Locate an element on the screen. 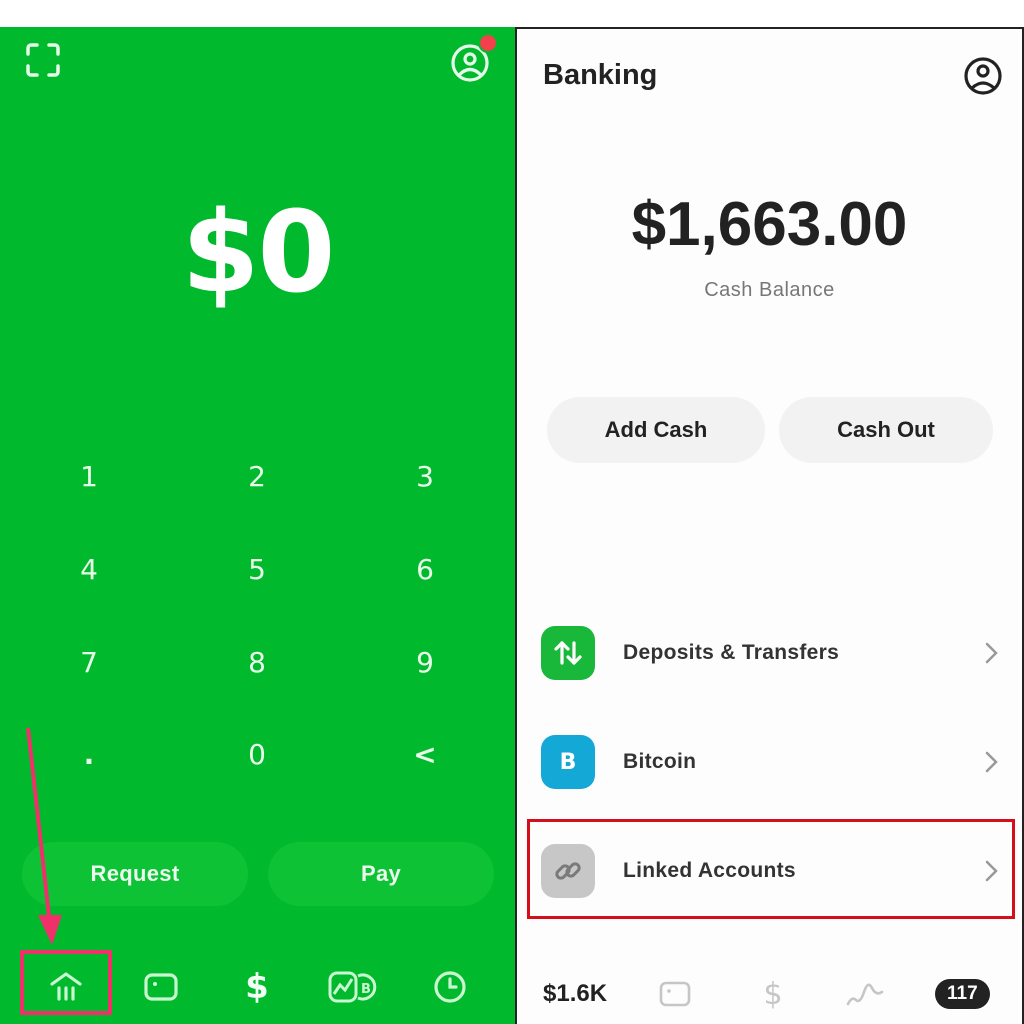 Image resolution: width=1024 pixels, height=1024 pixels. key-9: 9 is located at coordinates (425, 662).